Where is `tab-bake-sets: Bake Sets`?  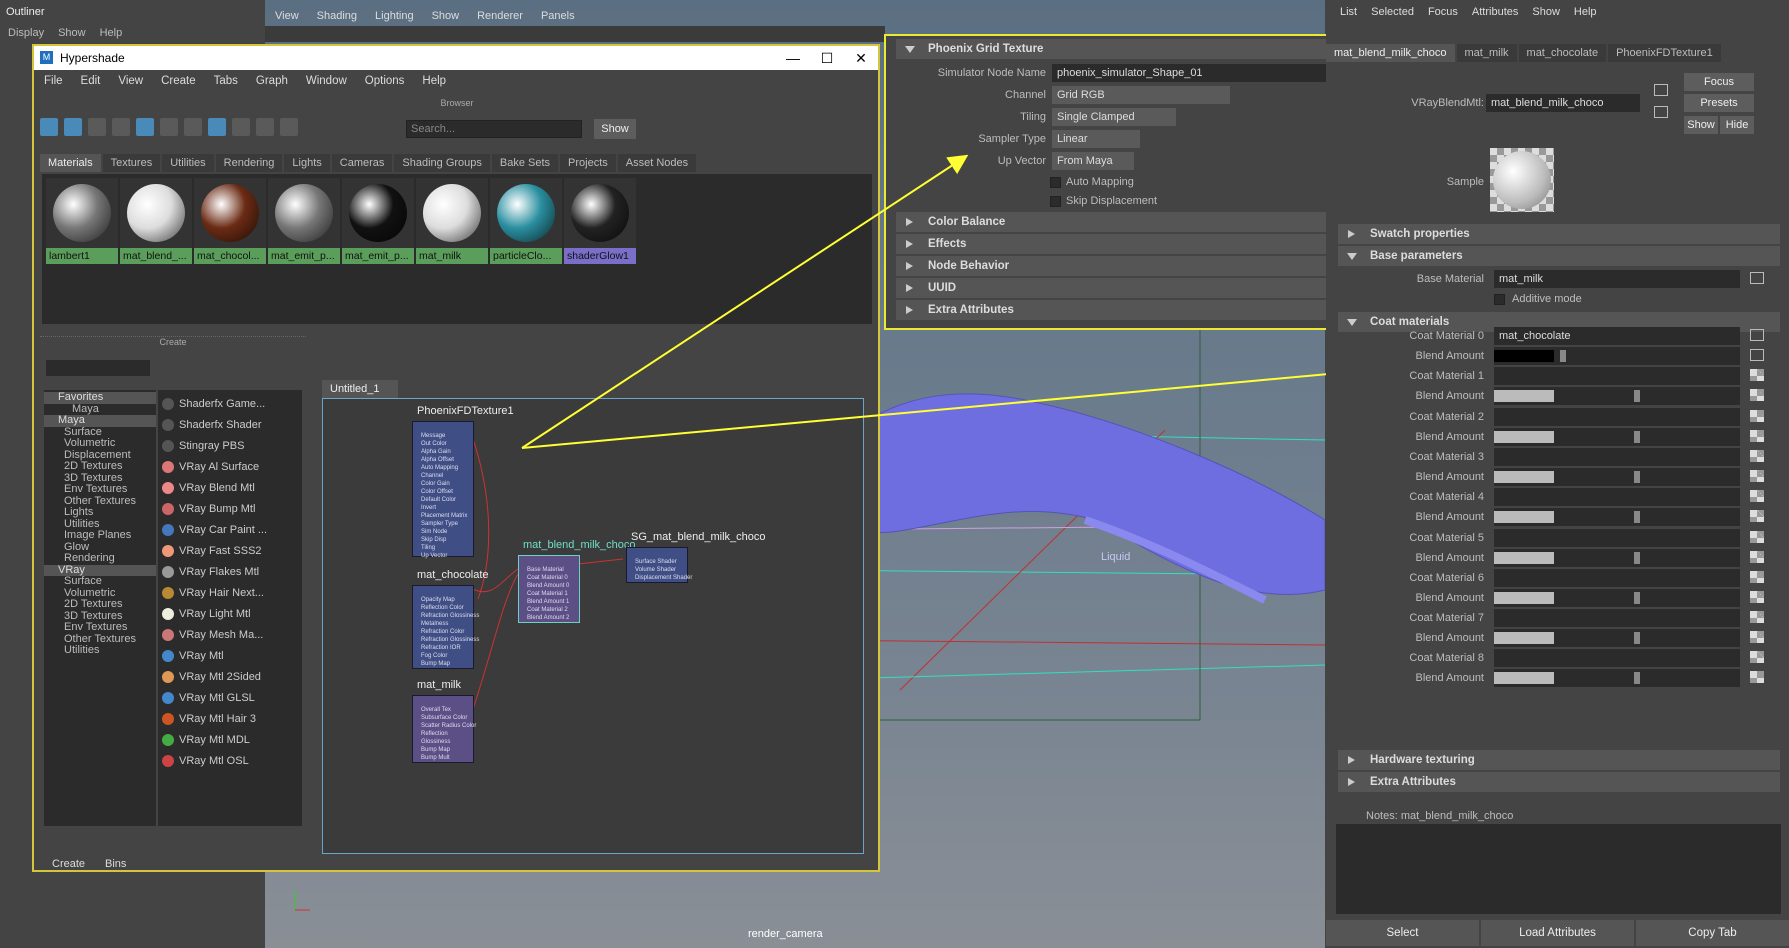
tab-bake-sets: Bake Sets is located at coordinates (525, 163).